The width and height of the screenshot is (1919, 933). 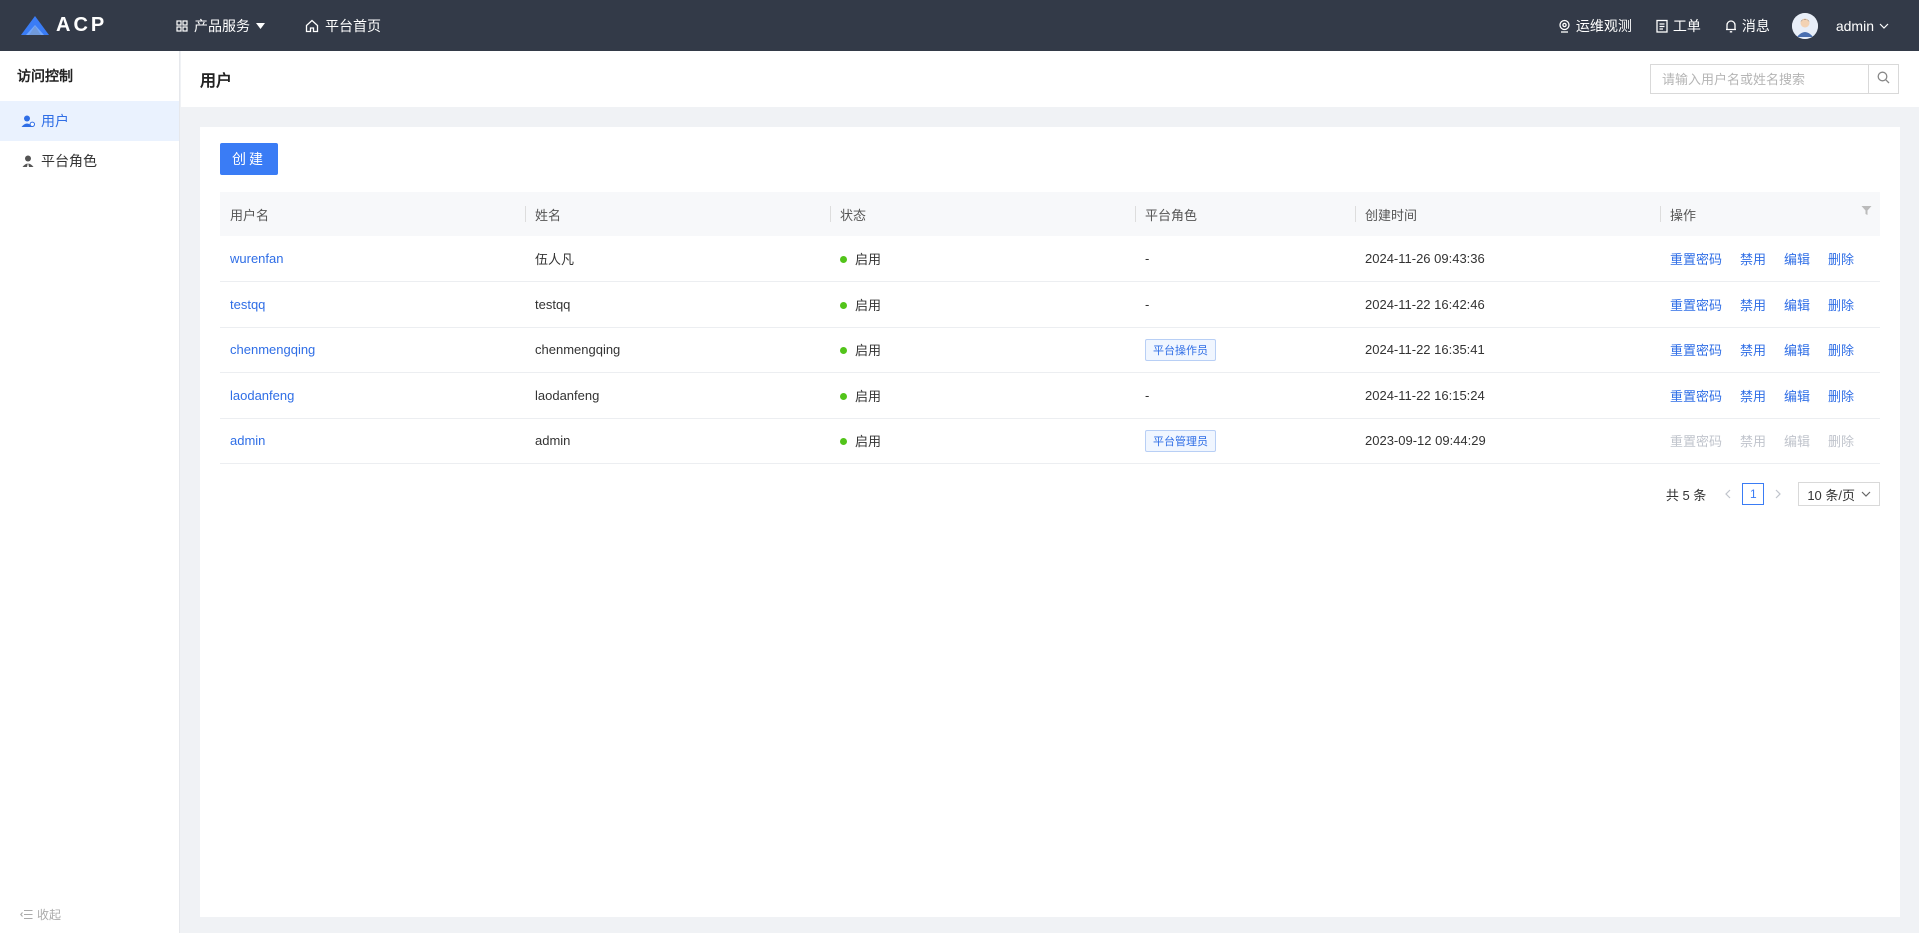 I want to click on created-cell: 2024-11-22 16:15:24, so click(x=1425, y=395).